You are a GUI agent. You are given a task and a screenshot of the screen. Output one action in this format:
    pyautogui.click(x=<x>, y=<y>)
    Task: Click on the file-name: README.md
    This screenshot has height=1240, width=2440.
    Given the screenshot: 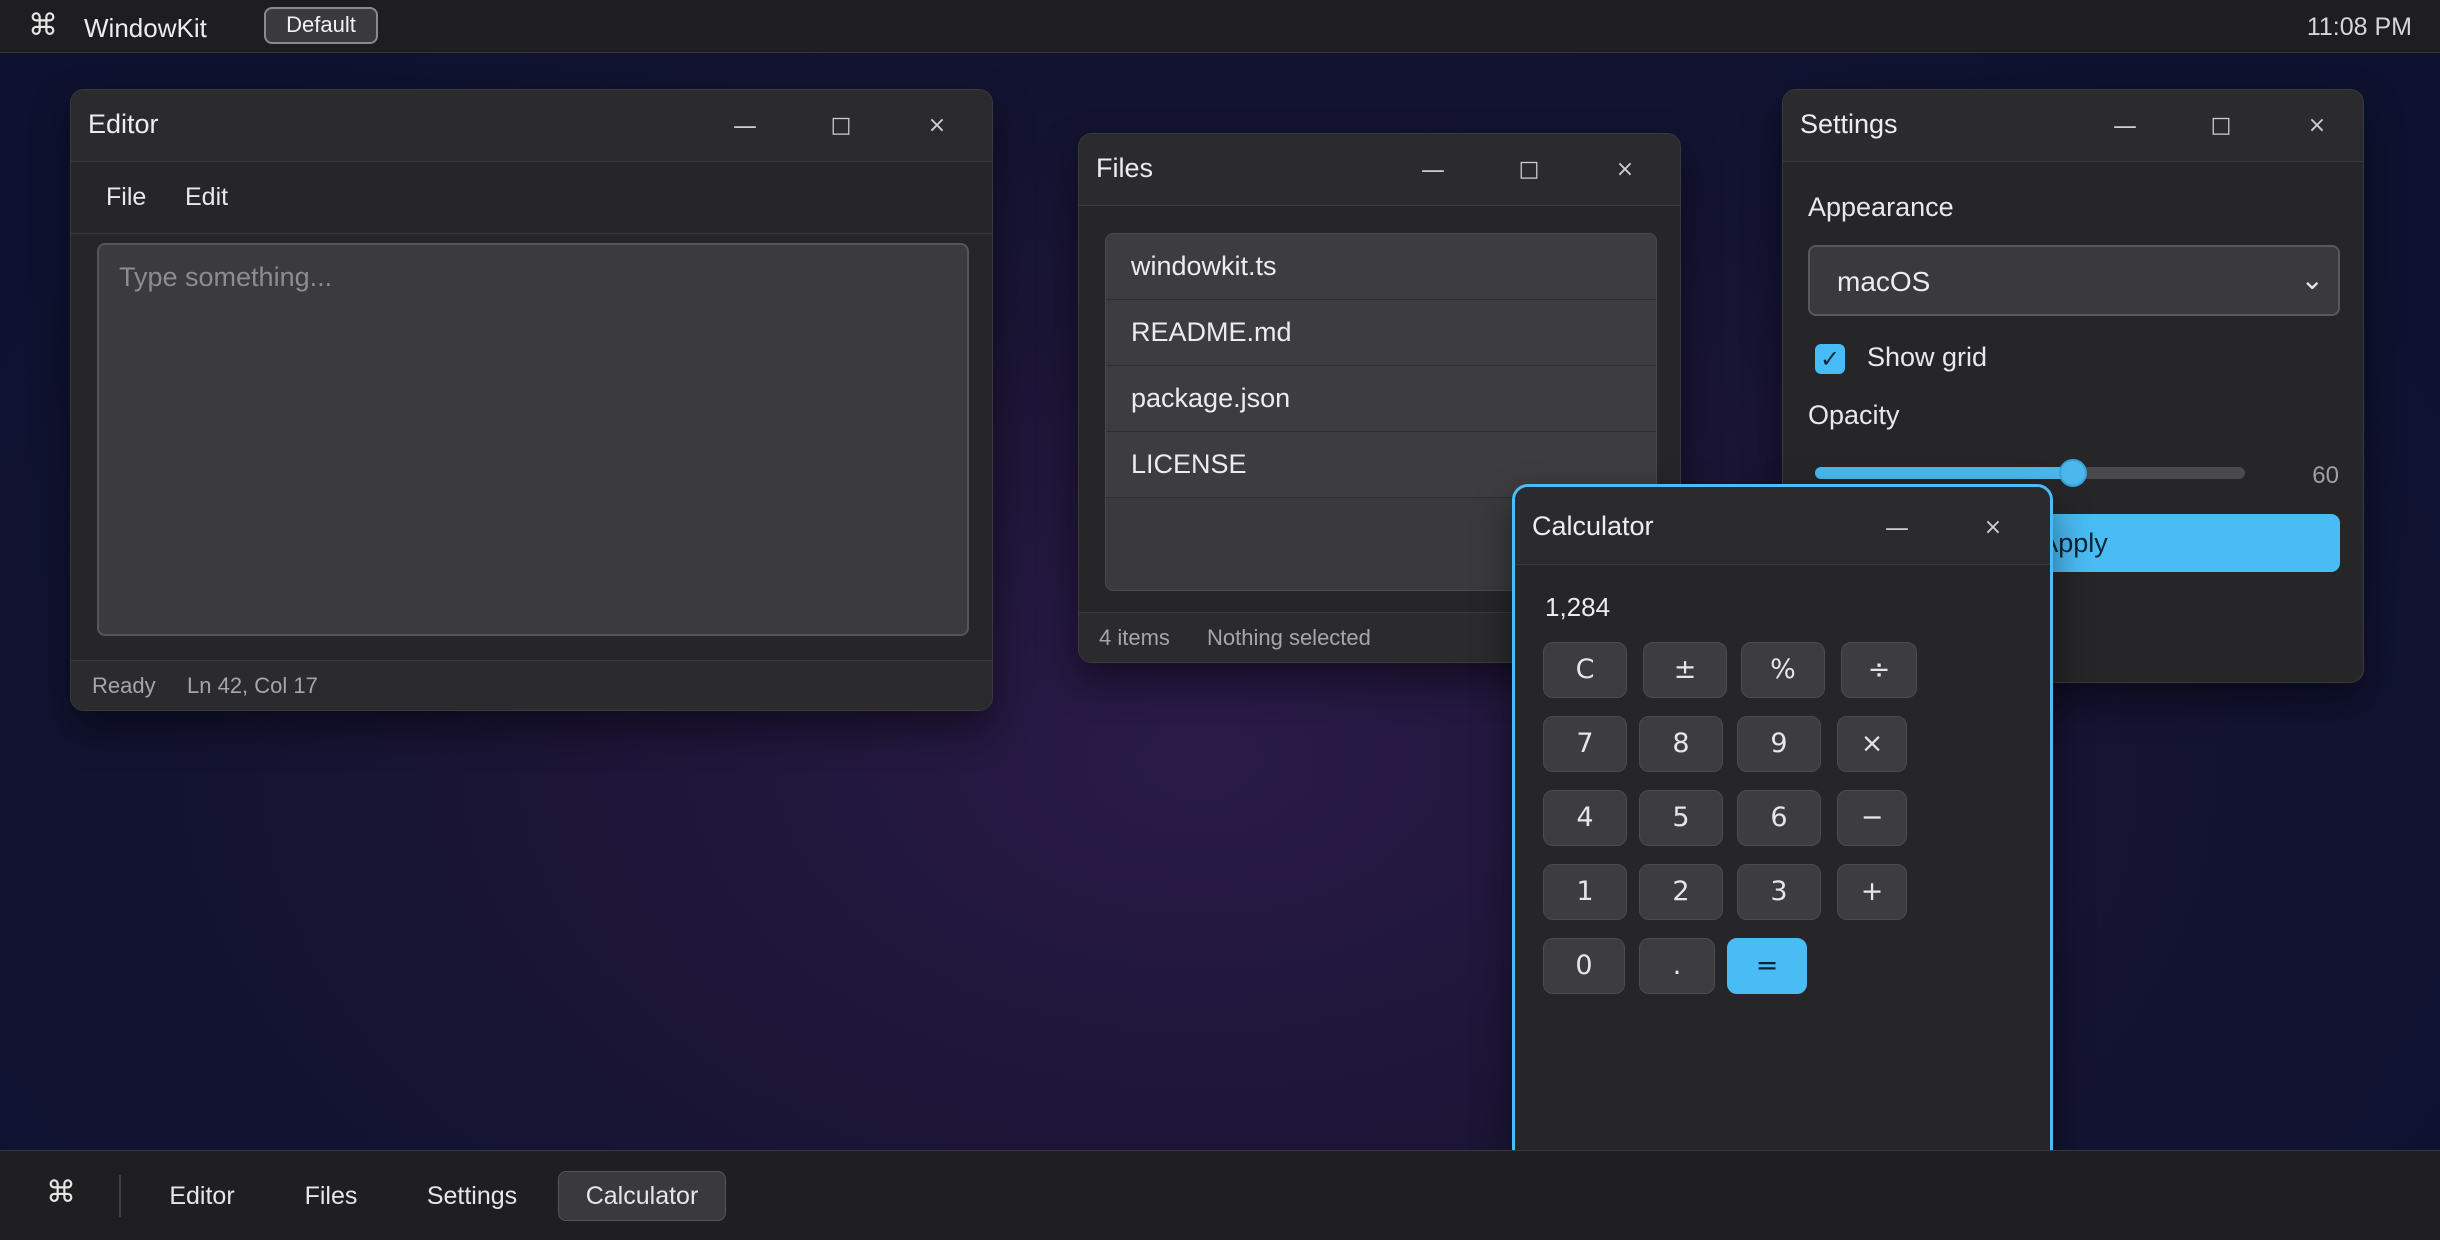 What is the action you would take?
    pyautogui.click(x=1211, y=332)
    